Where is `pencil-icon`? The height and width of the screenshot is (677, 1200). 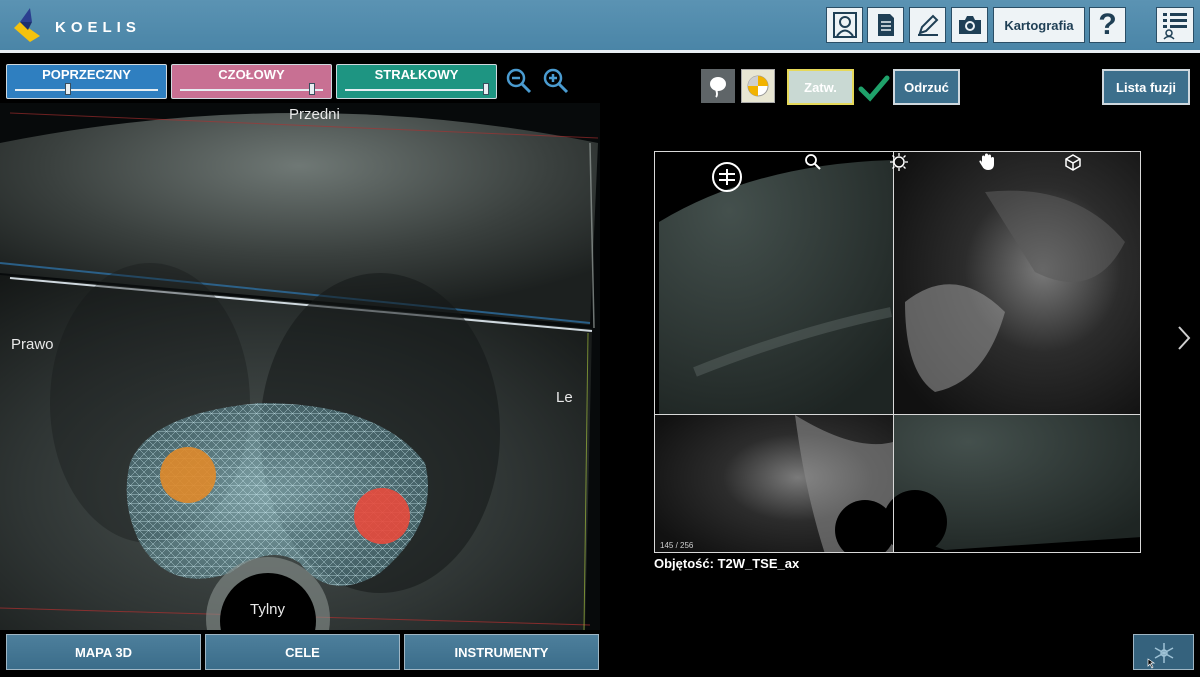
pencil-icon is located at coordinates (927, 25).